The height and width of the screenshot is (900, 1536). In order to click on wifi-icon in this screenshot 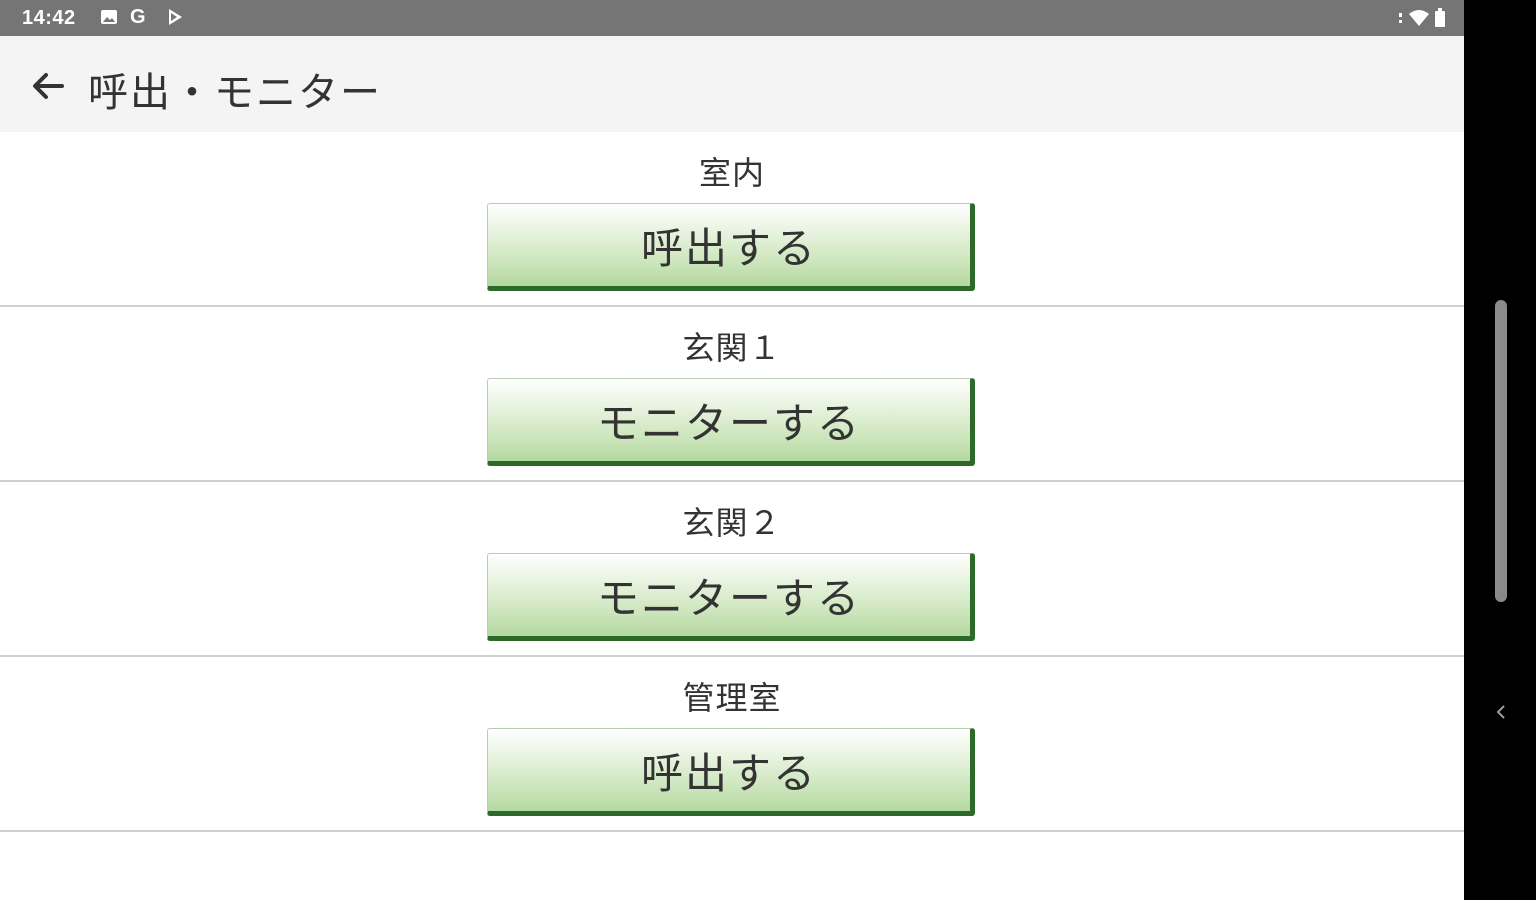, I will do `click(1419, 20)`.